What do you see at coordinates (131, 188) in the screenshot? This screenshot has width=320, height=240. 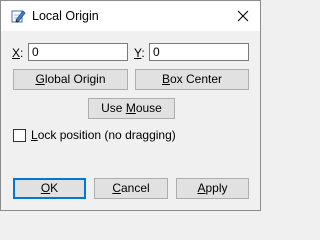 I see `cancel-button: Cancel` at bounding box center [131, 188].